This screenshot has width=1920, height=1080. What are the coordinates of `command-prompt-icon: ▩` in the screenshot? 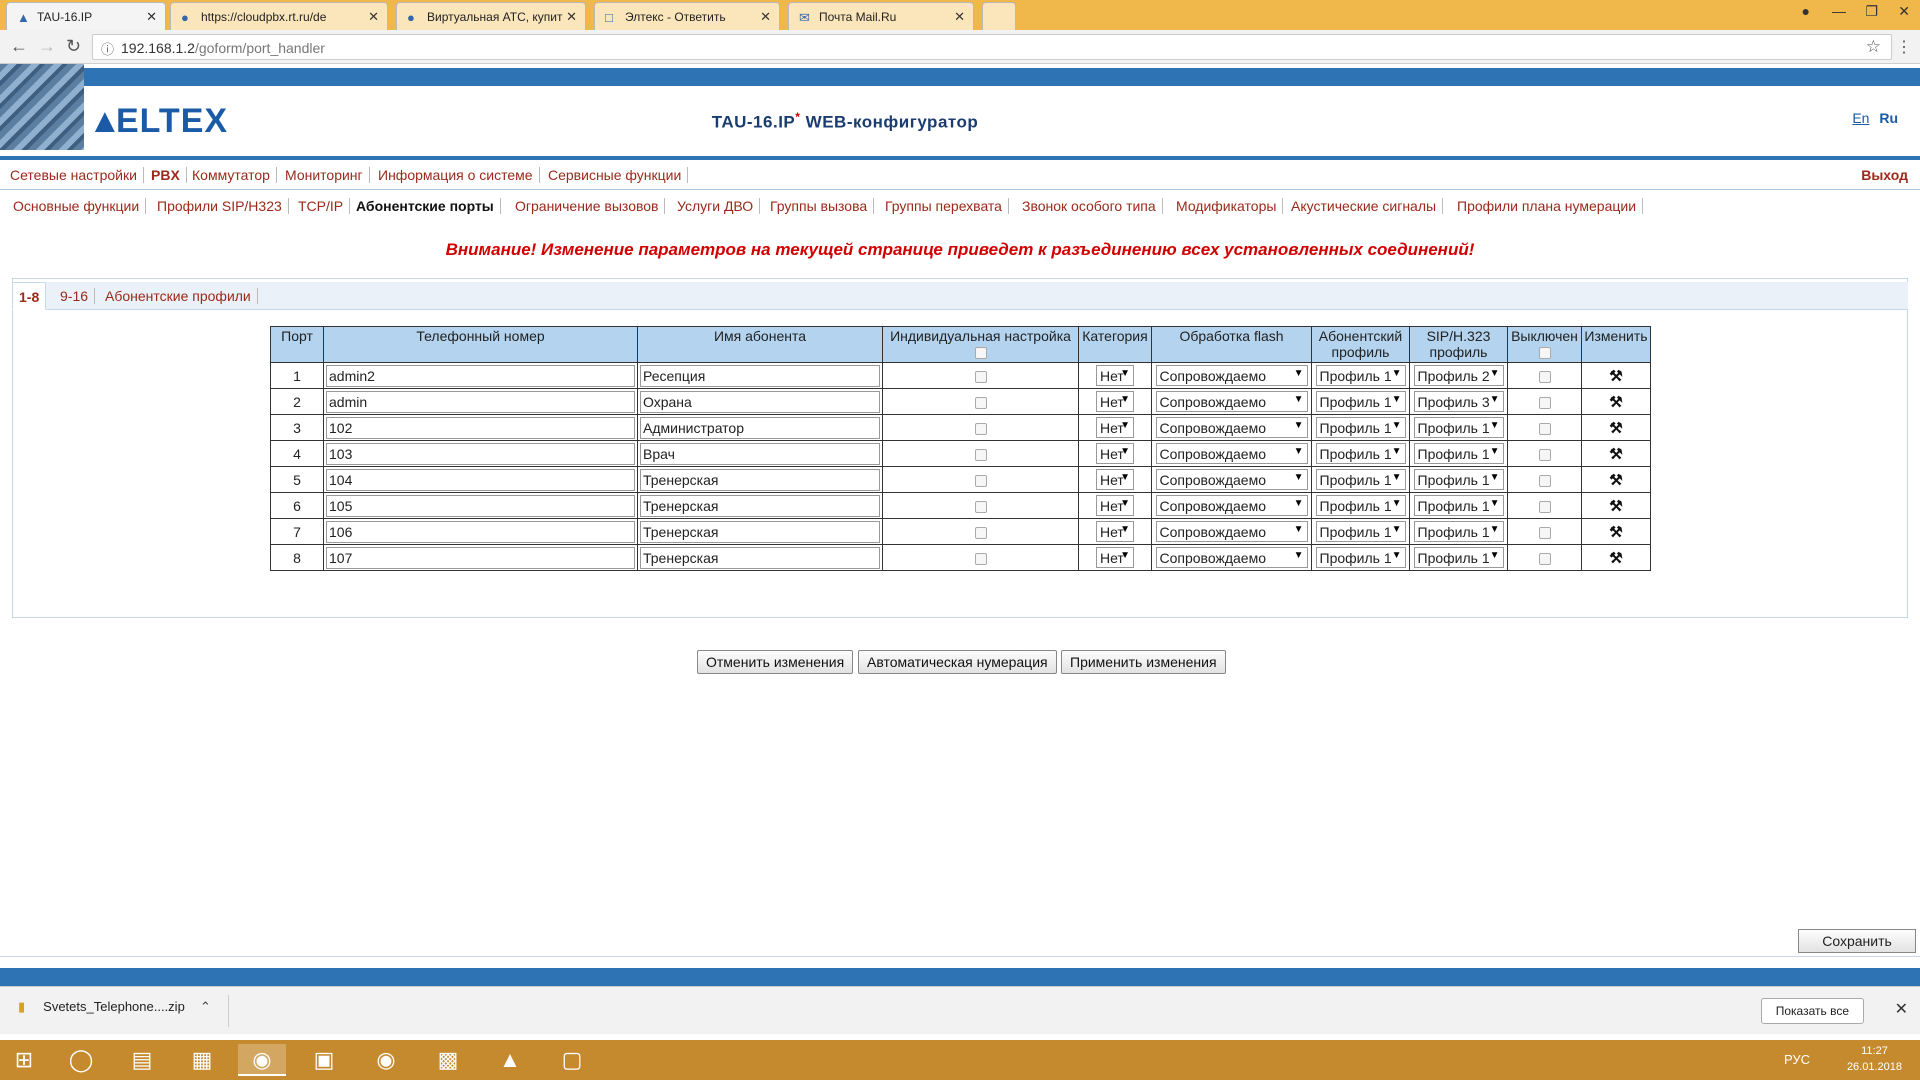 It's located at (448, 1060).